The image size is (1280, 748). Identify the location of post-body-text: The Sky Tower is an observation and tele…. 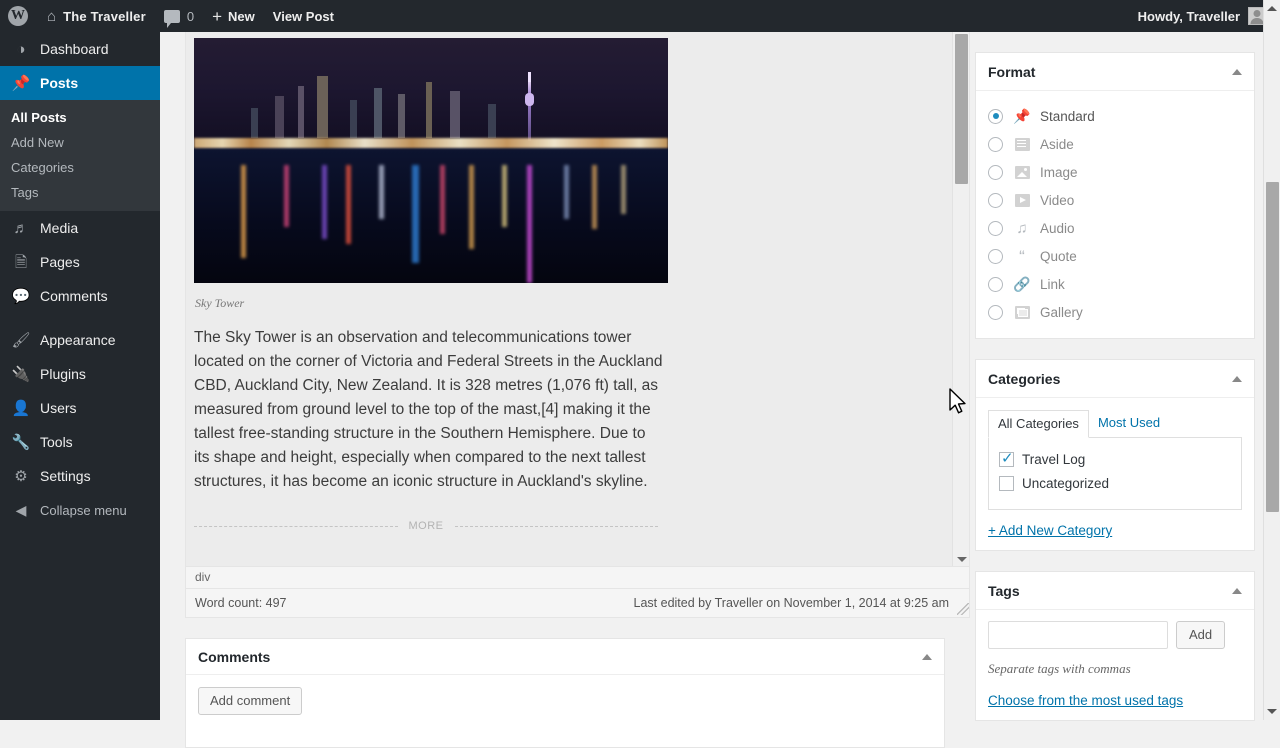
(429, 410).